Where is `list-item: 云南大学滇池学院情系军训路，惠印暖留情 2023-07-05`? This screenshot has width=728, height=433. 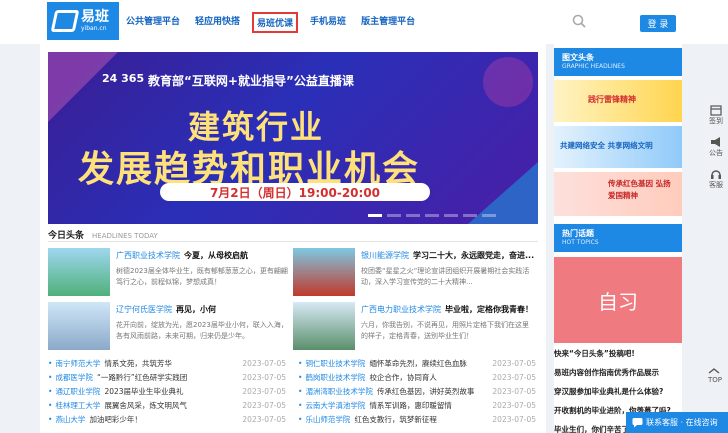 list-item: 云南大学滇池学院情系军训路，惠印暖留情 2023-07-05 is located at coordinates (417, 405).